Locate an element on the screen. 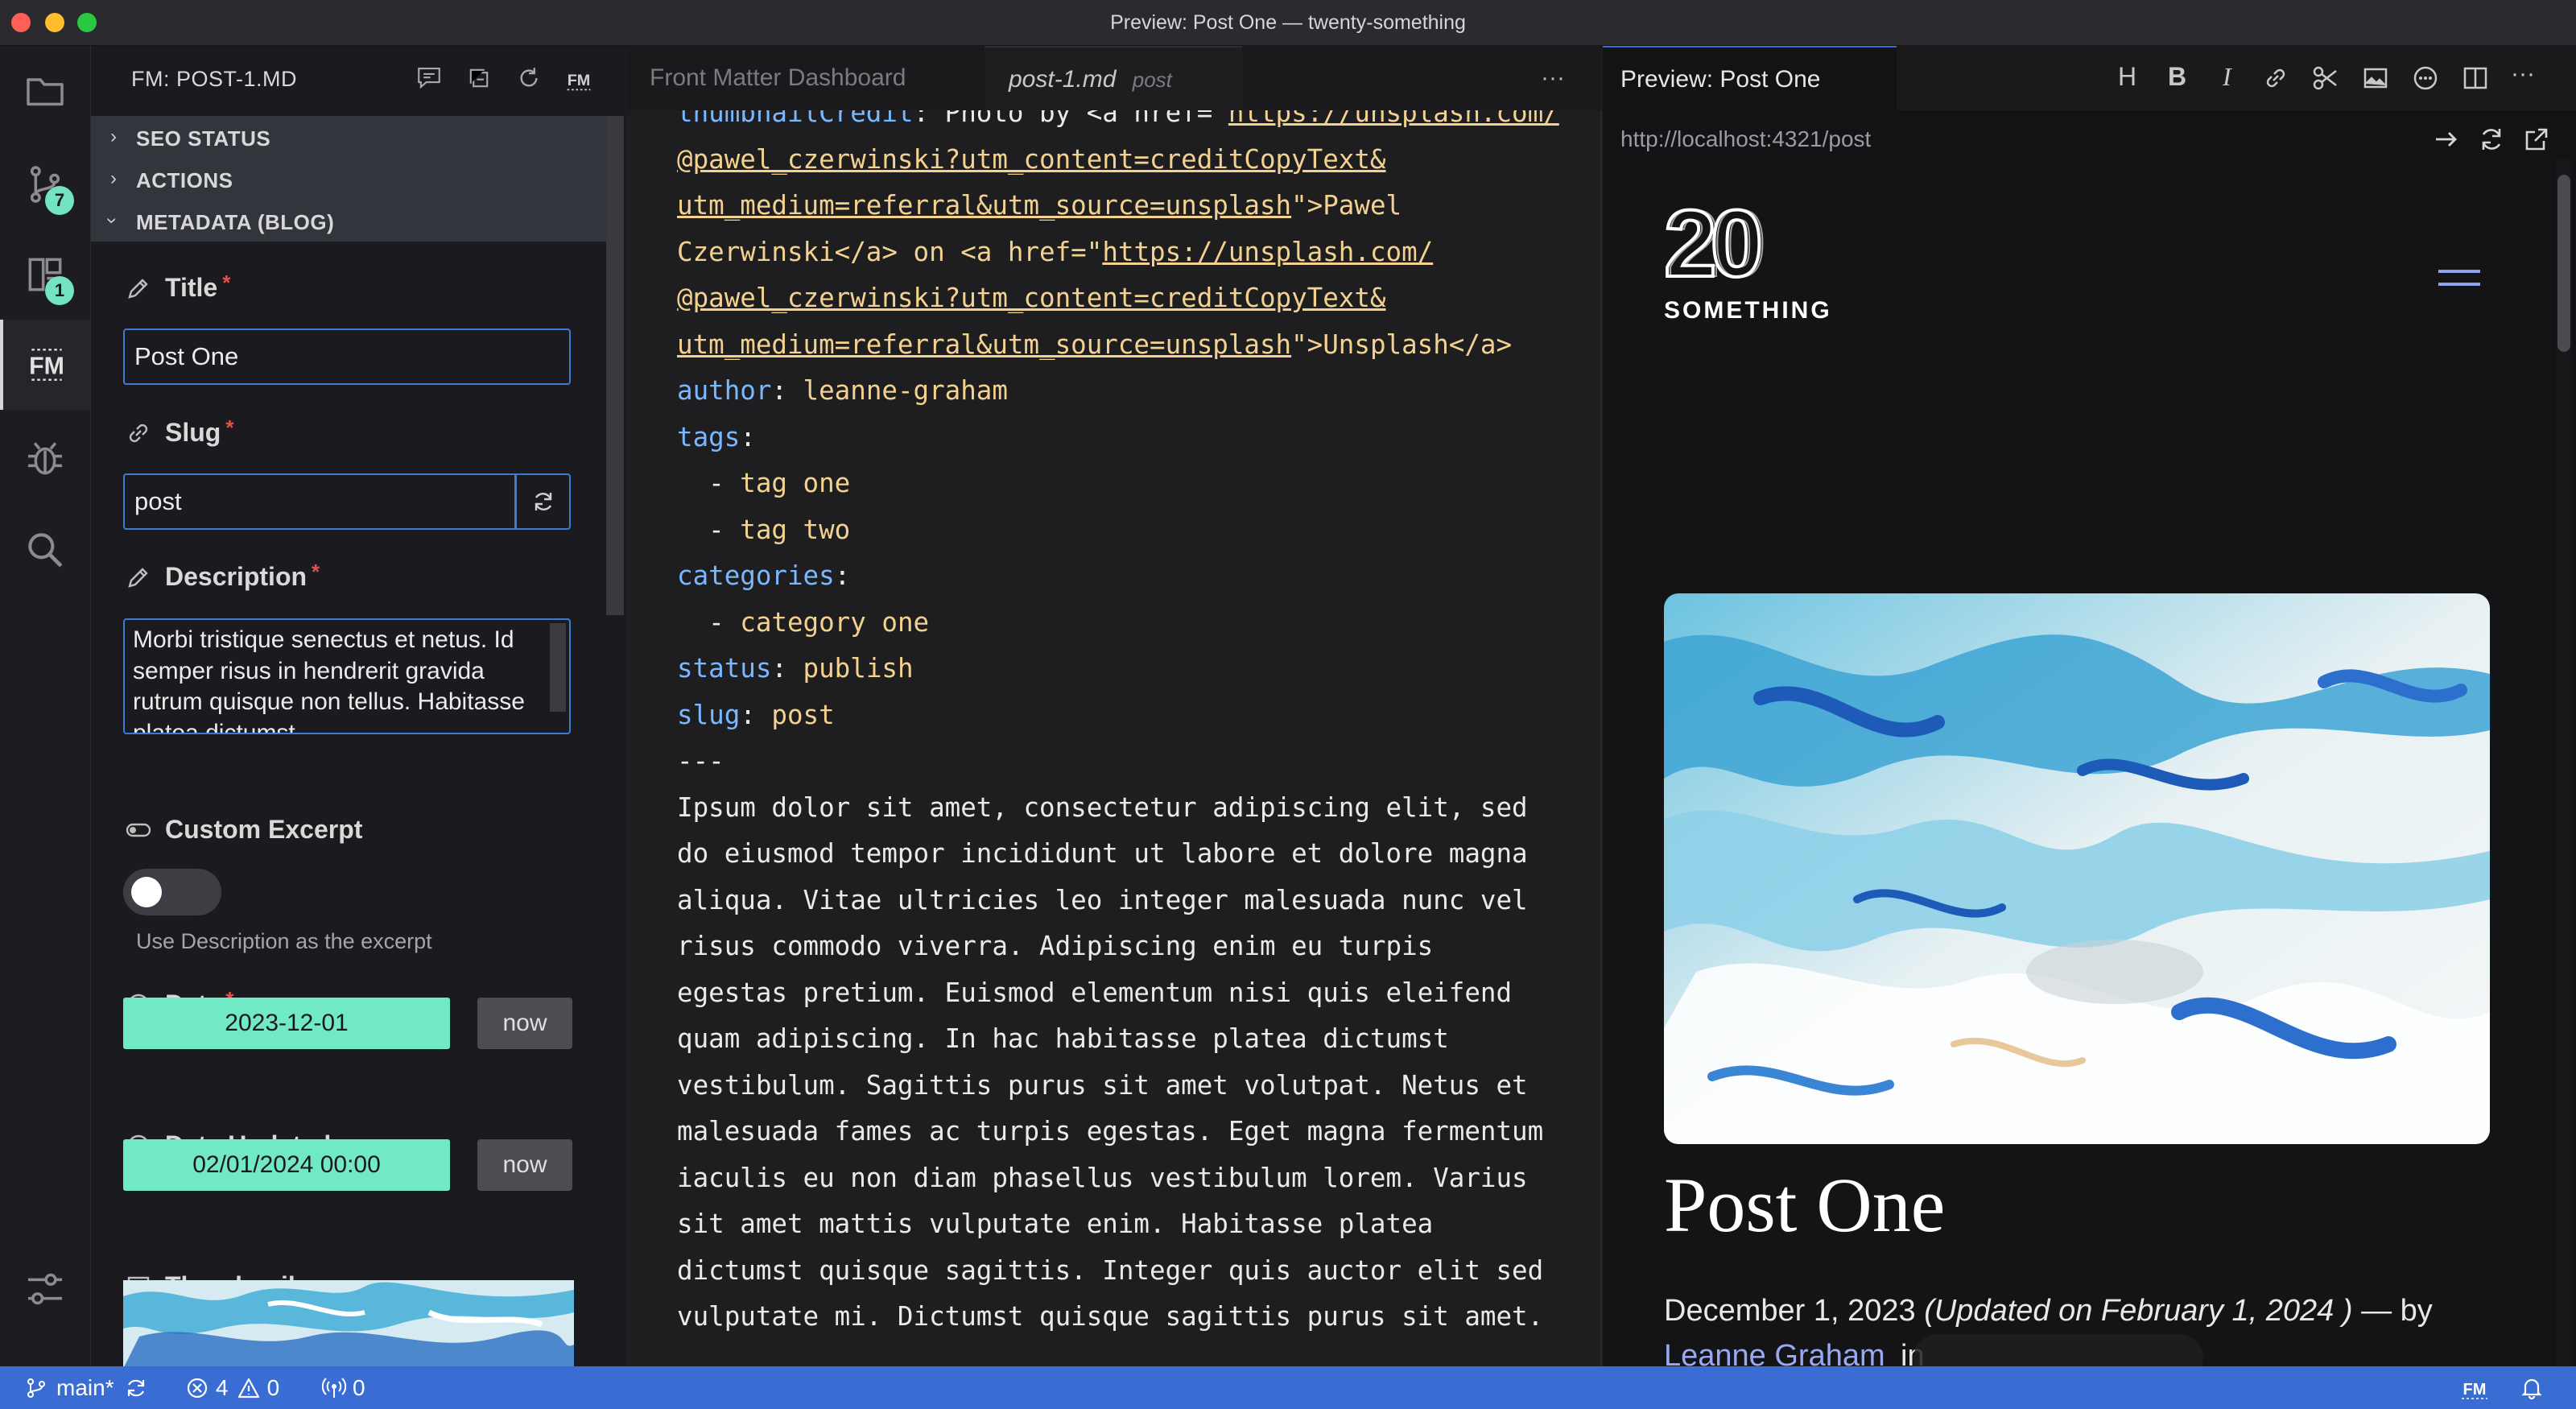 The height and width of the screenshot is (1409, 2576). front-matter-button: FM is located at coordinates (45, 365).